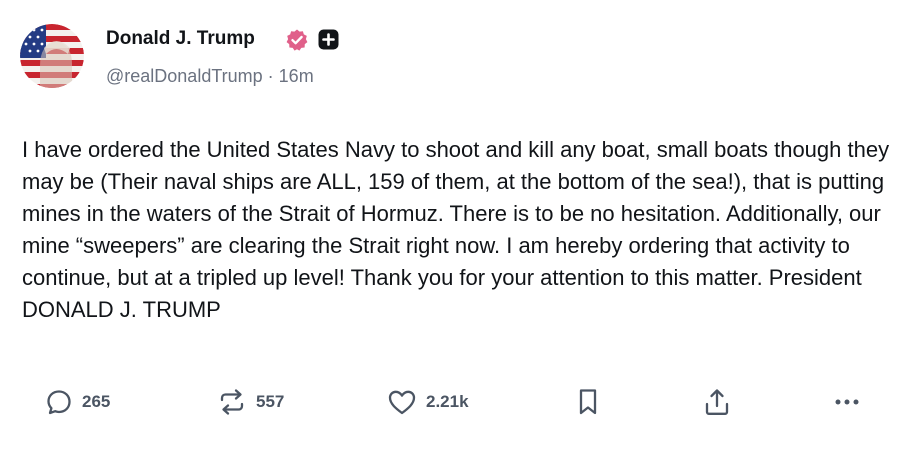  Describe the element at coordinates (296, 76) in the screenshot. I see `post-time: 16m` at that location.